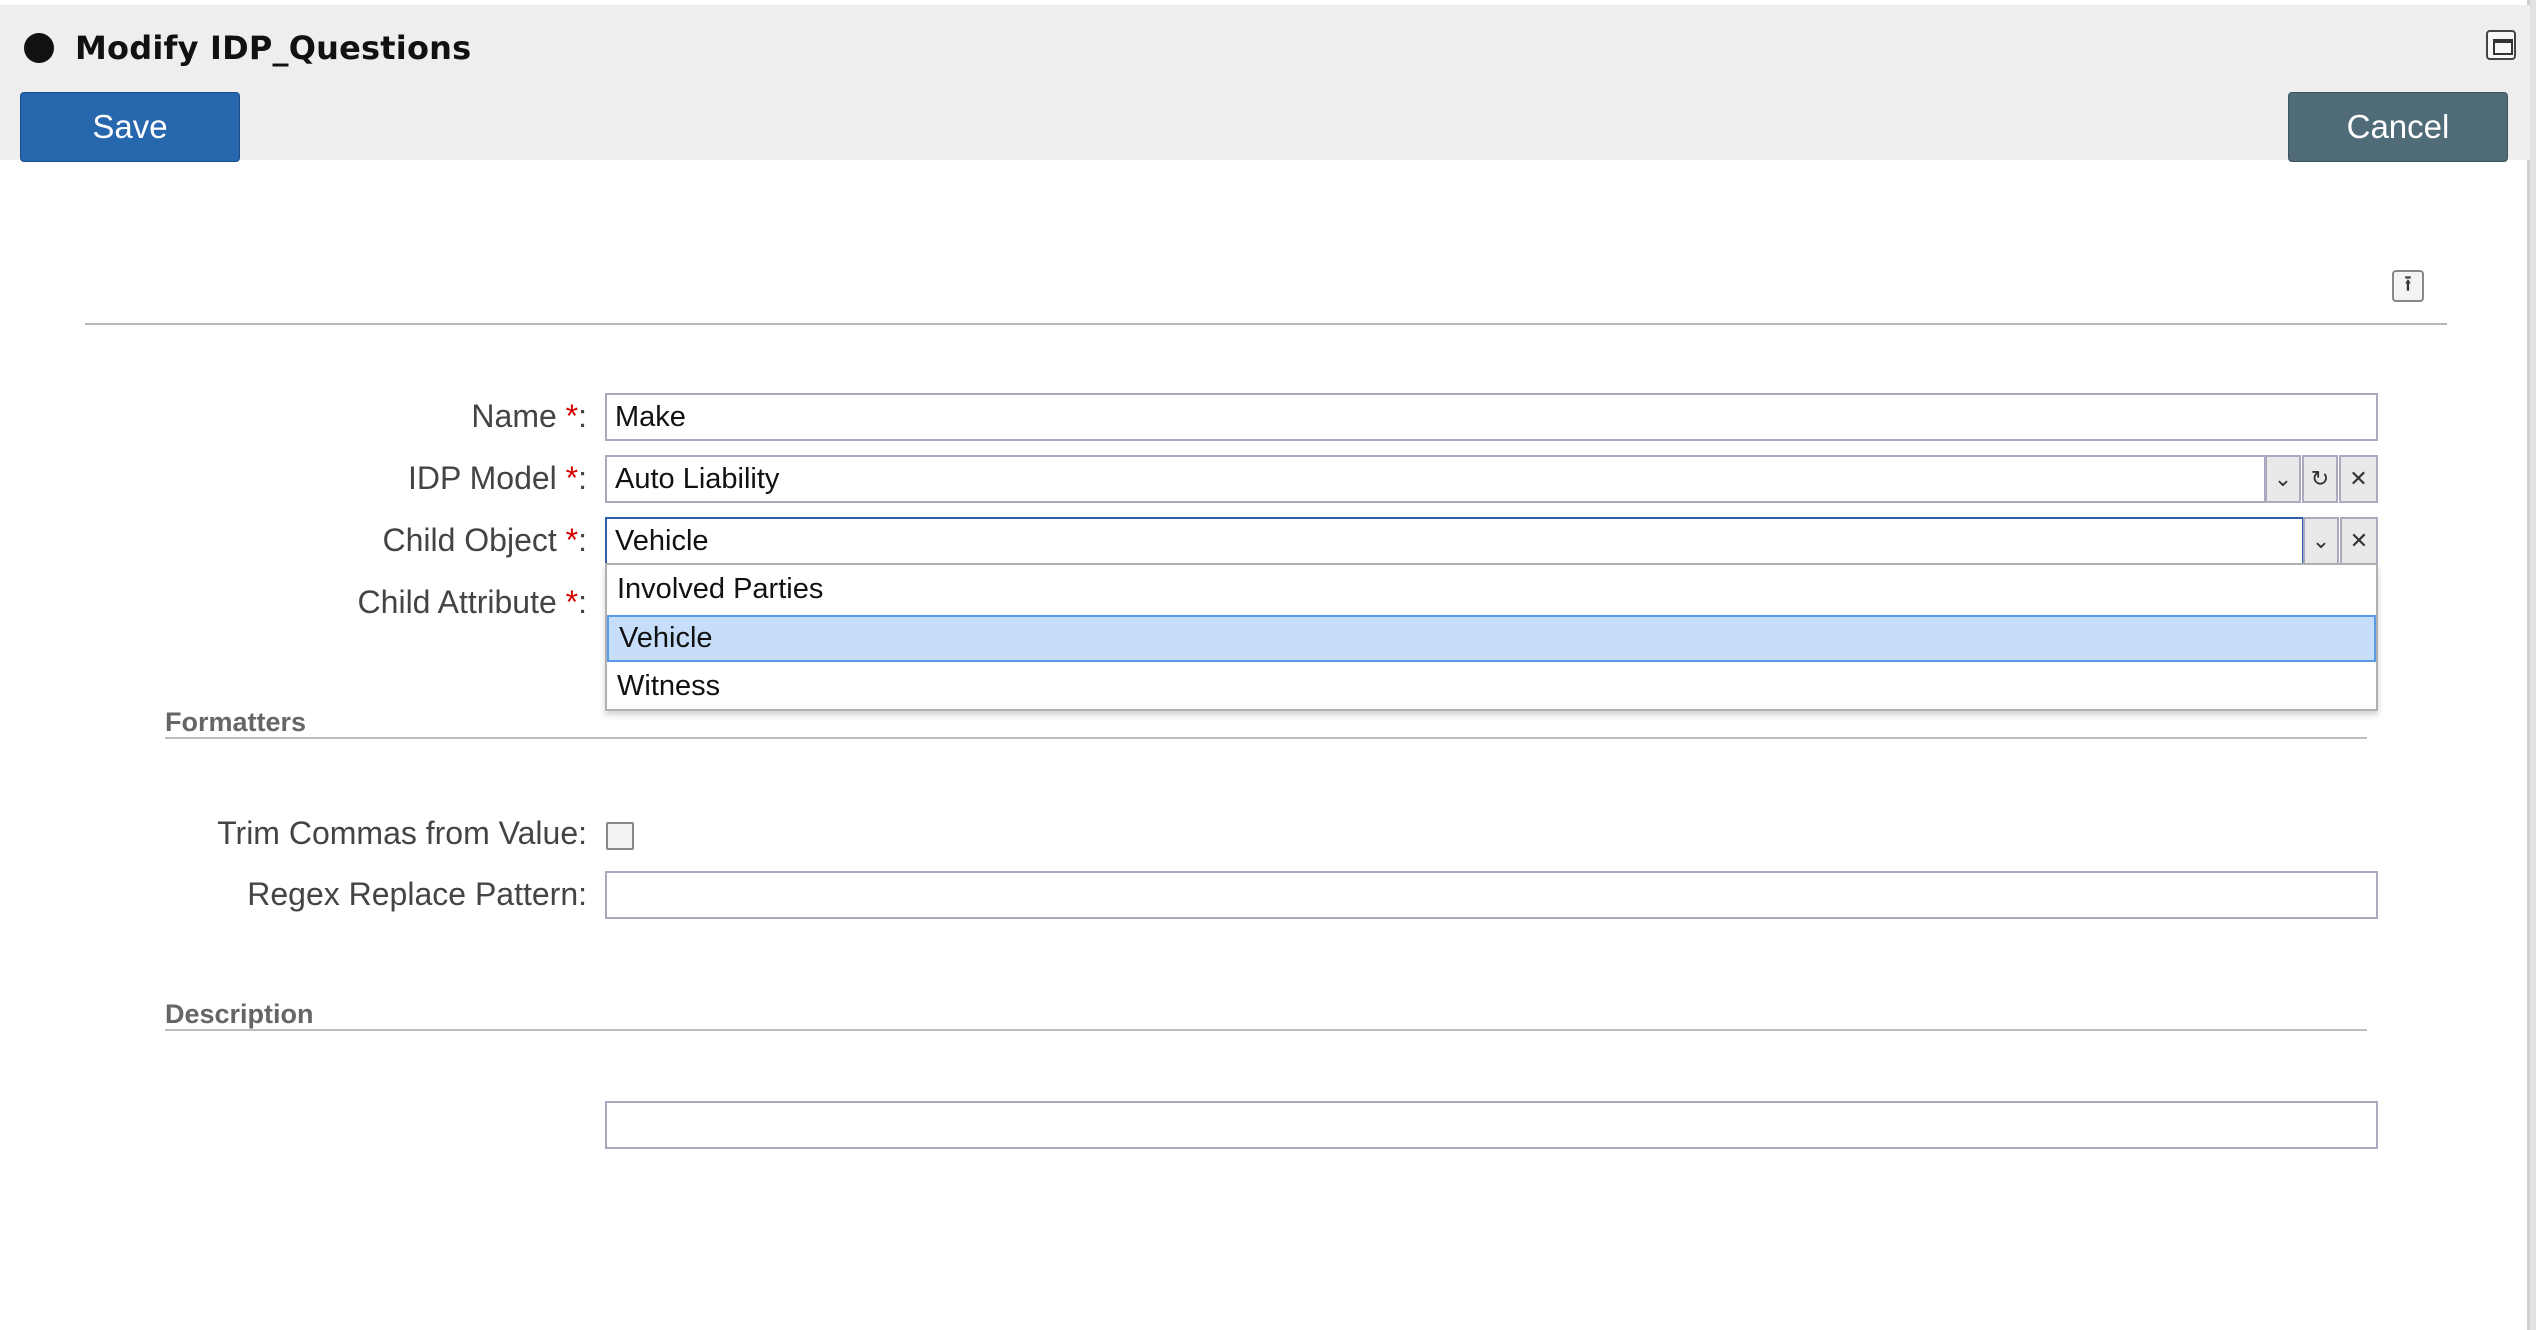 This screenshot has height=1330, width=2536. I want to click on formatters-section-title: Formatters, so click(236, 722).